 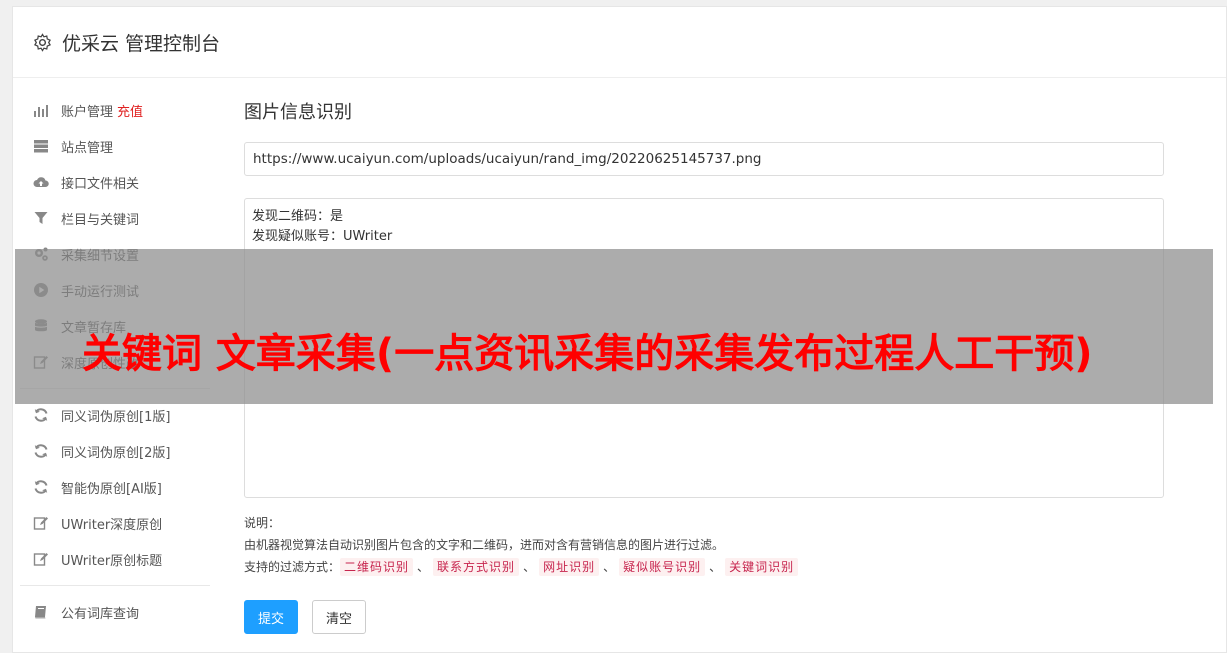 I want to click on filter-icon, so click(x=40, y=218).